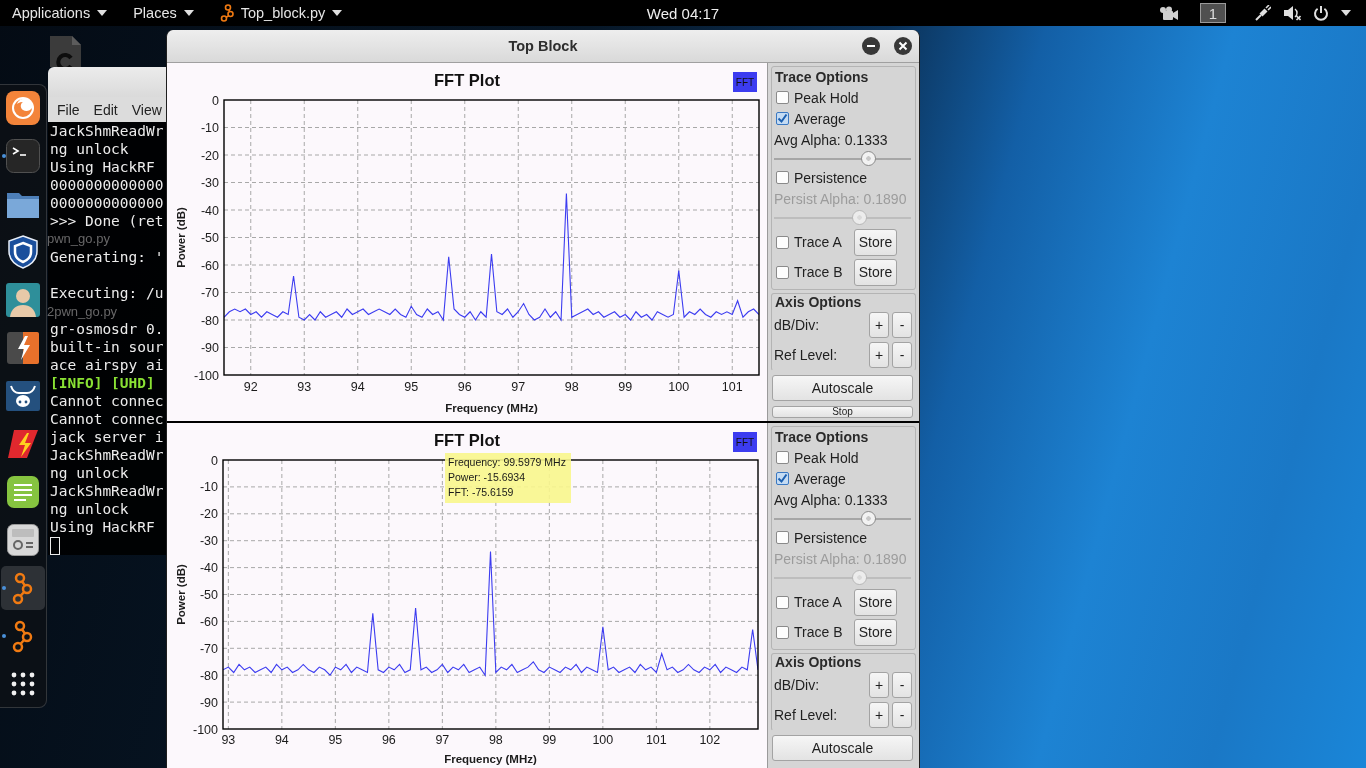 Image resolution: width=1366 pixels, height=768 pixels. Describe the element at coordinates (23, 540) in the screenshot. I see `control-panel-icon` at that location.